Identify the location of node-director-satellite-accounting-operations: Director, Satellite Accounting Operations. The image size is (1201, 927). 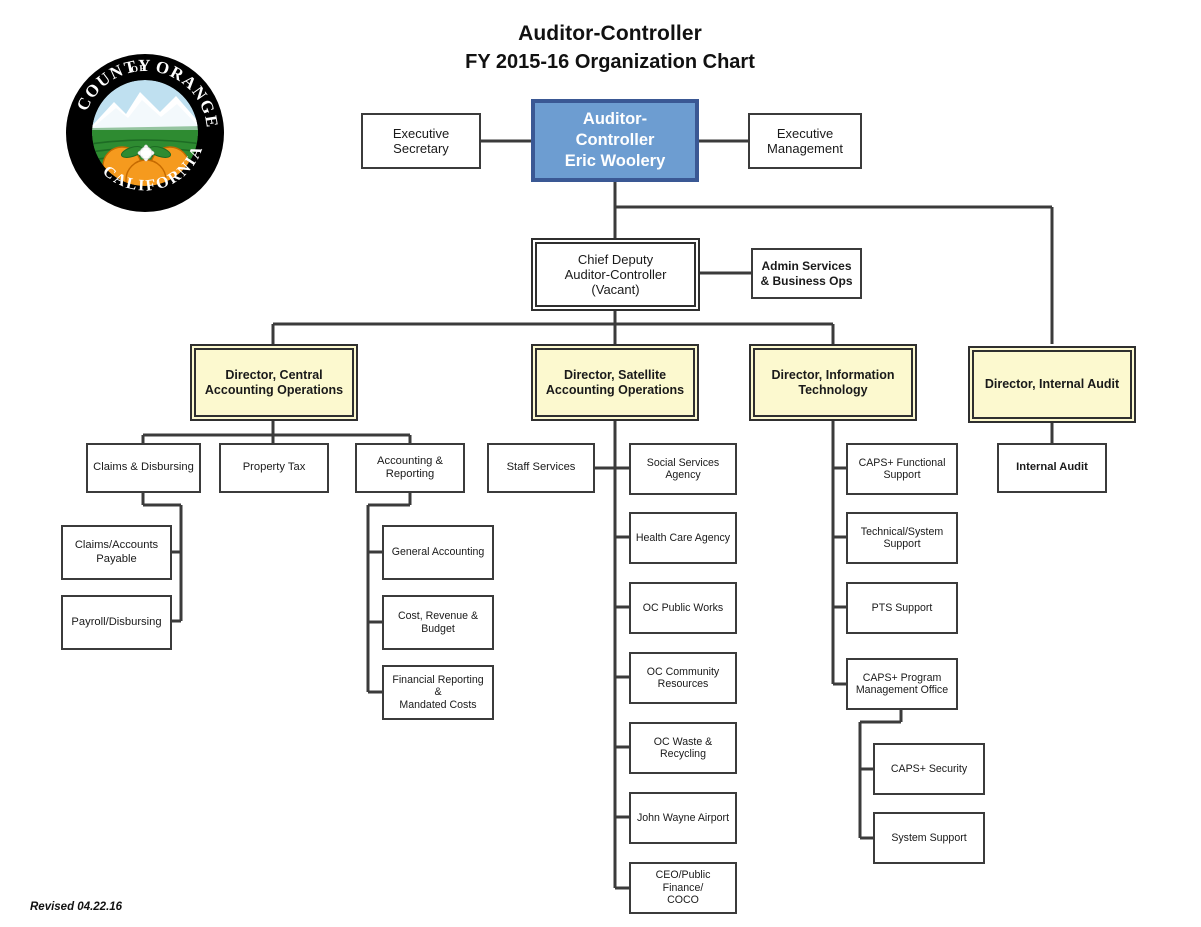
(615, 382).